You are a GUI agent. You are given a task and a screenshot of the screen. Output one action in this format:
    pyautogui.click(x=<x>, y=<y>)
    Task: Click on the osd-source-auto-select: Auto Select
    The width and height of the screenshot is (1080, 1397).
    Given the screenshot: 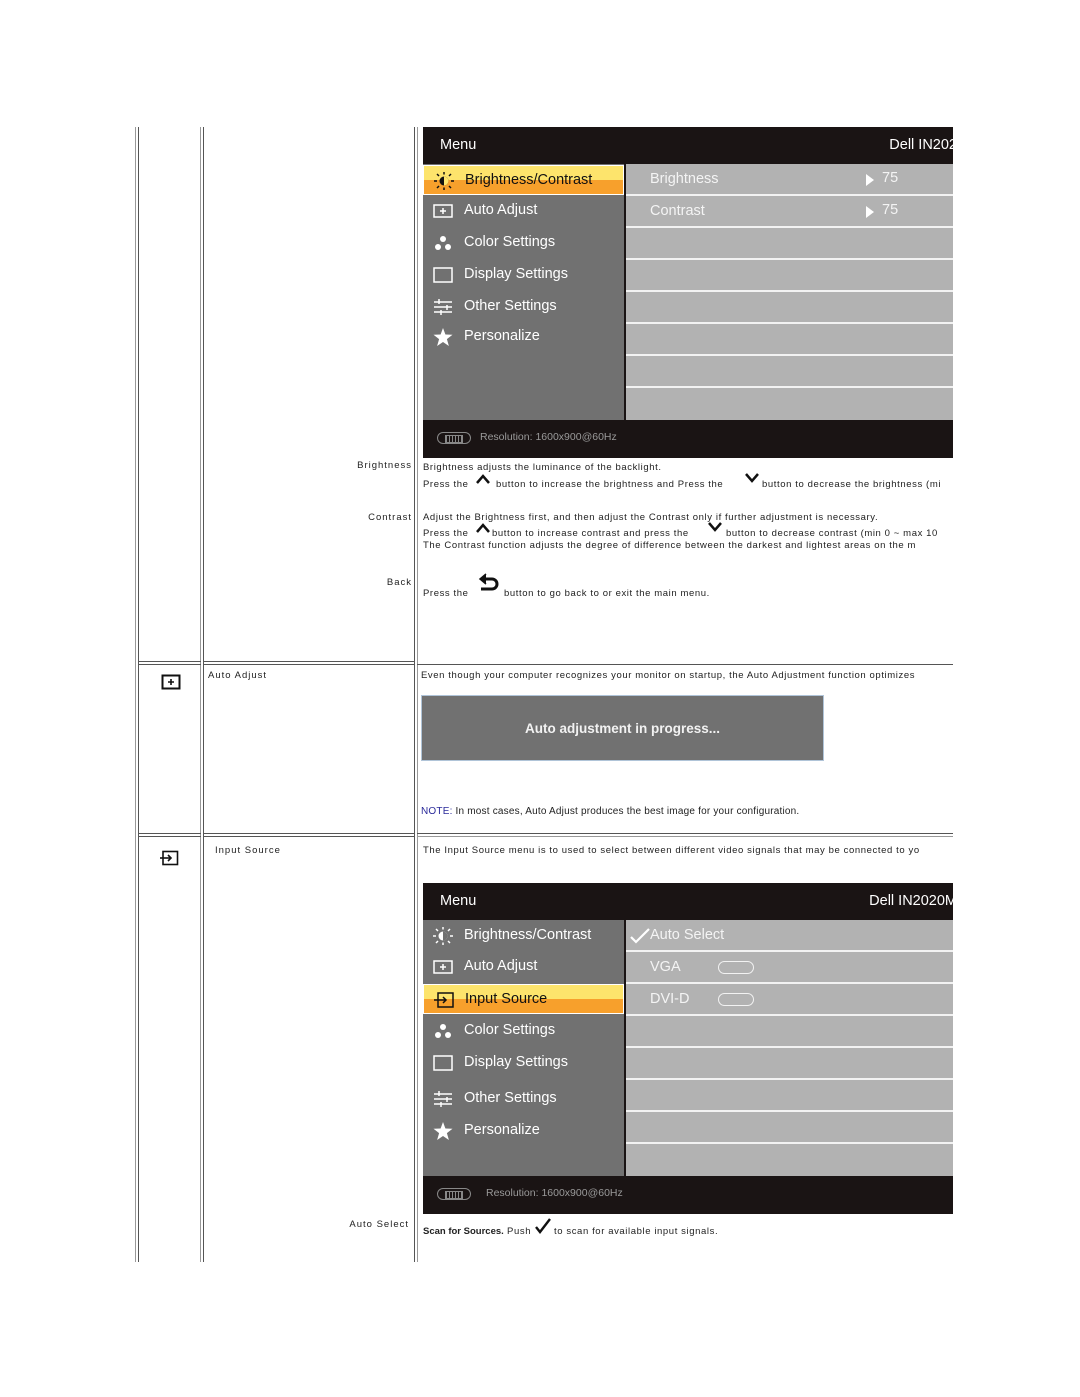 What is the action you would take?
    pyautogui.click(x=789, y=936)
    